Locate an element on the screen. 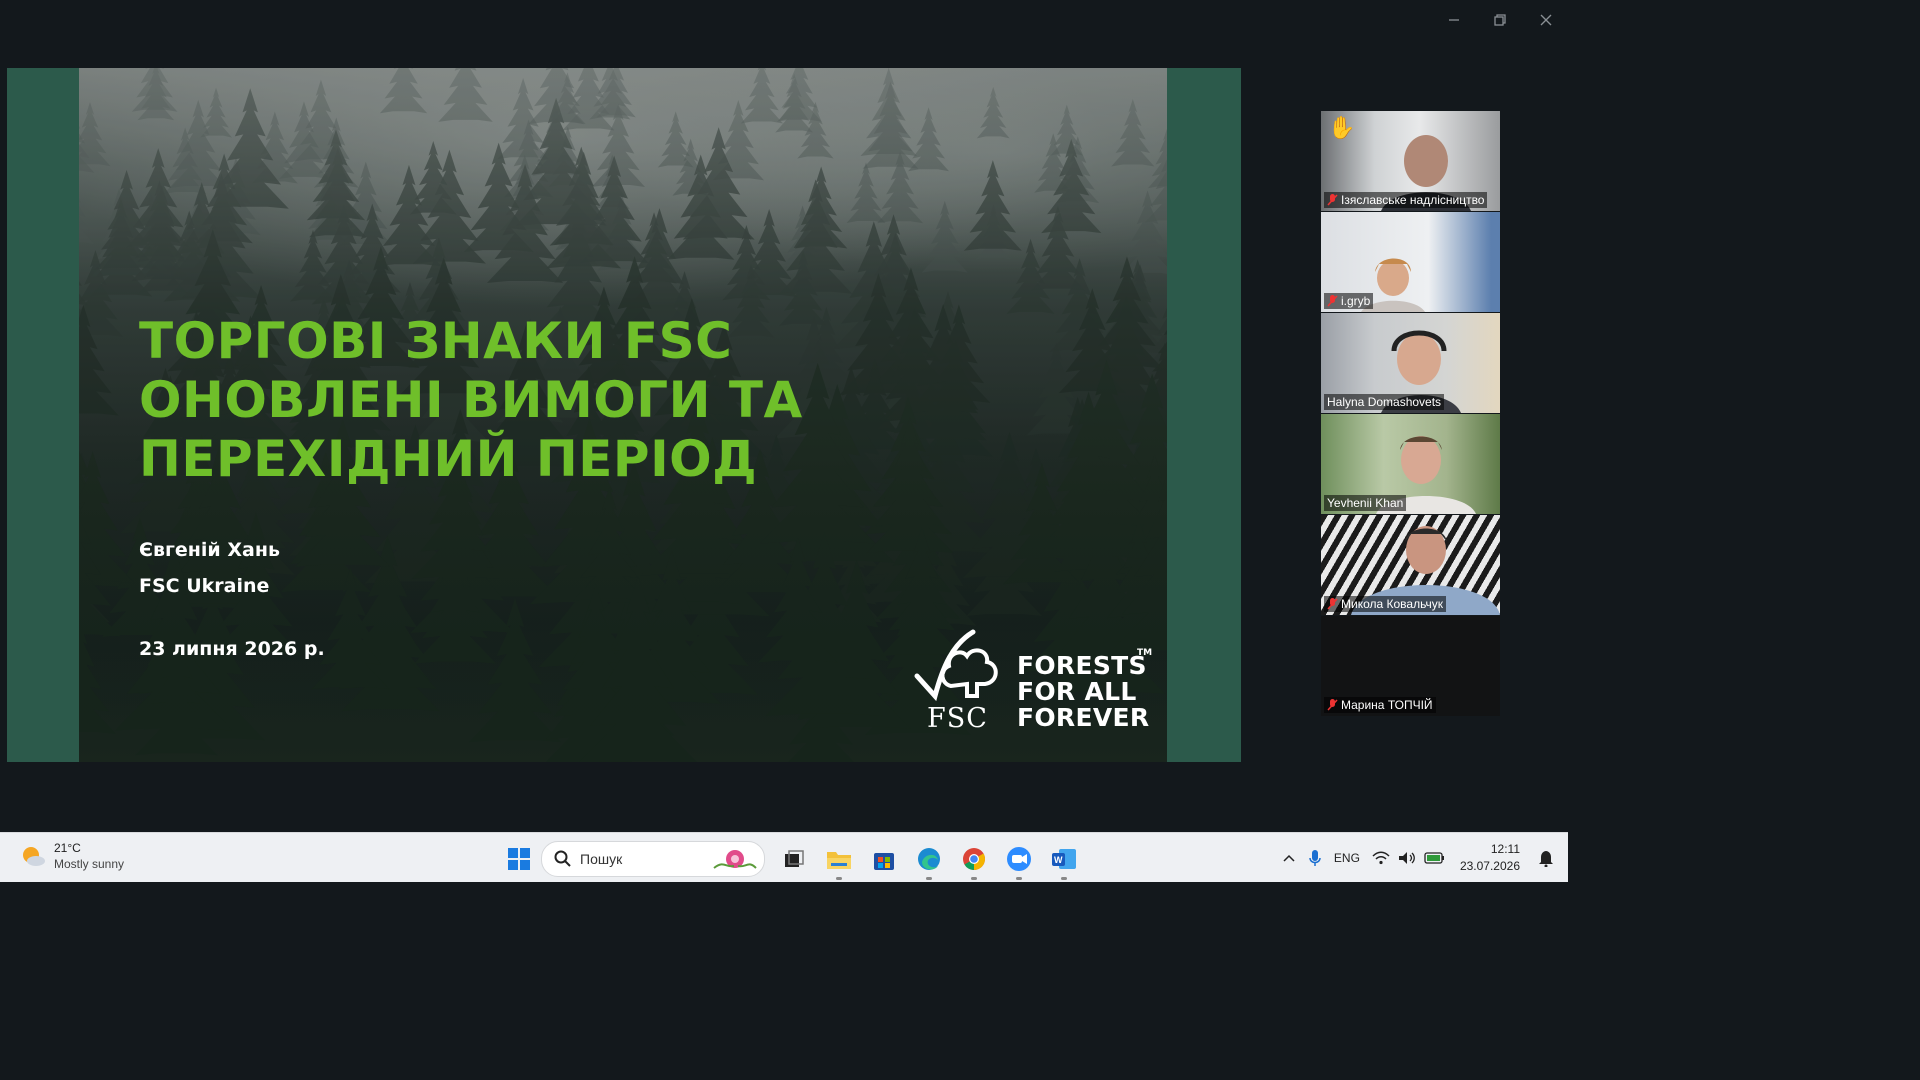 Image resolution: width=1920 pixels, height=1080 pixels. clock: 12:11 23.07.2026 is located at coordinates (1490, 858).